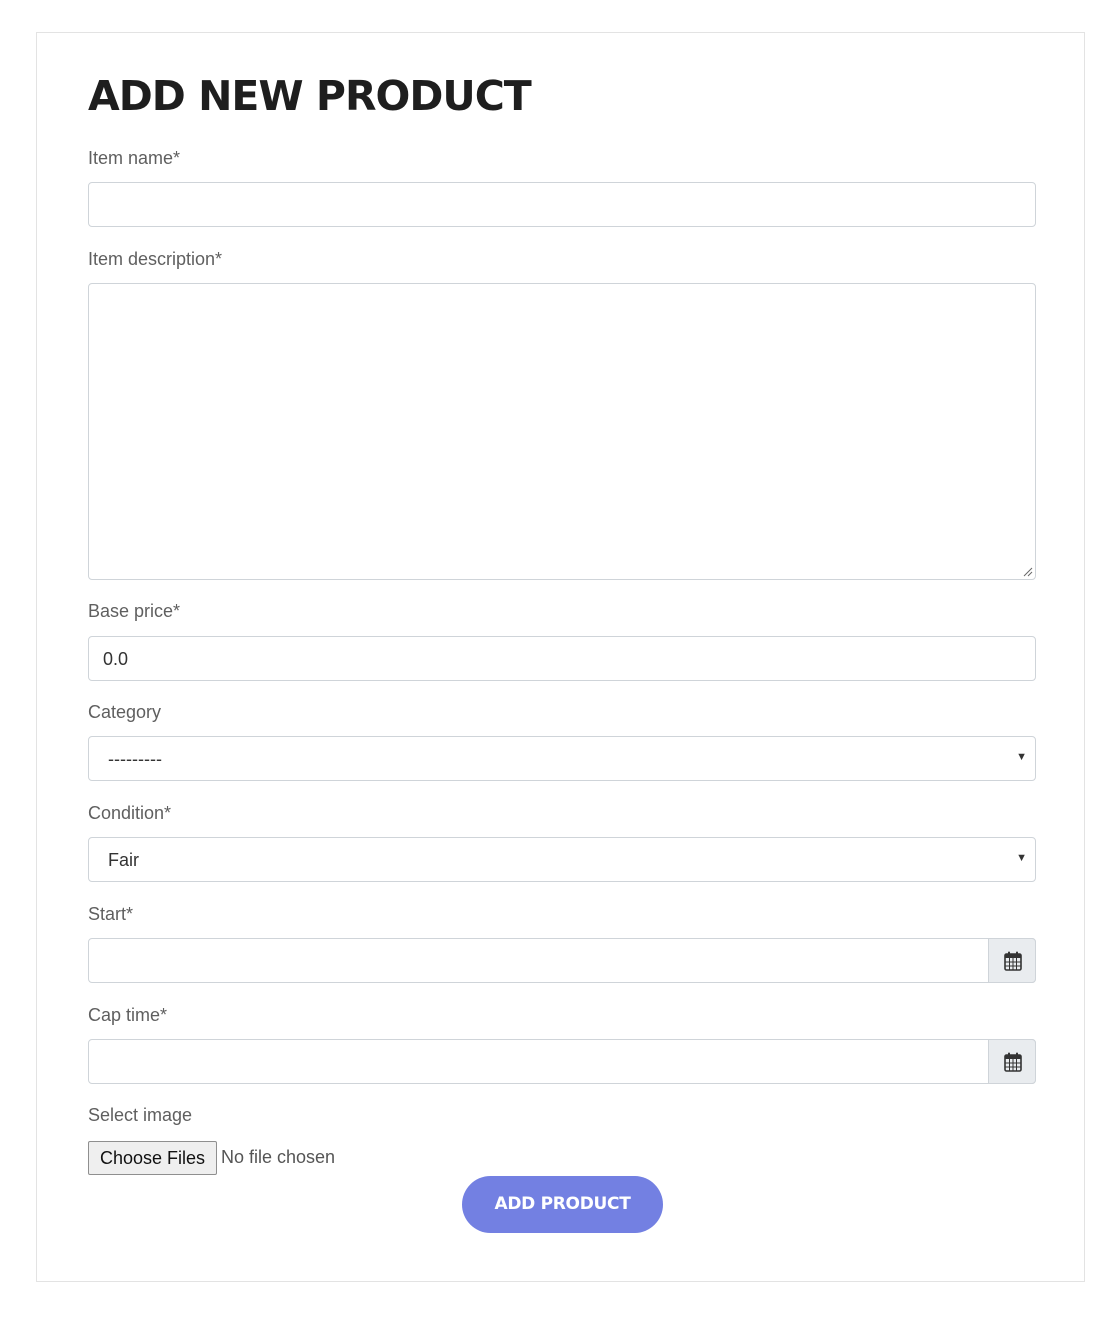  I want to click on condition-select: Fair ▼, so click(562, 859).